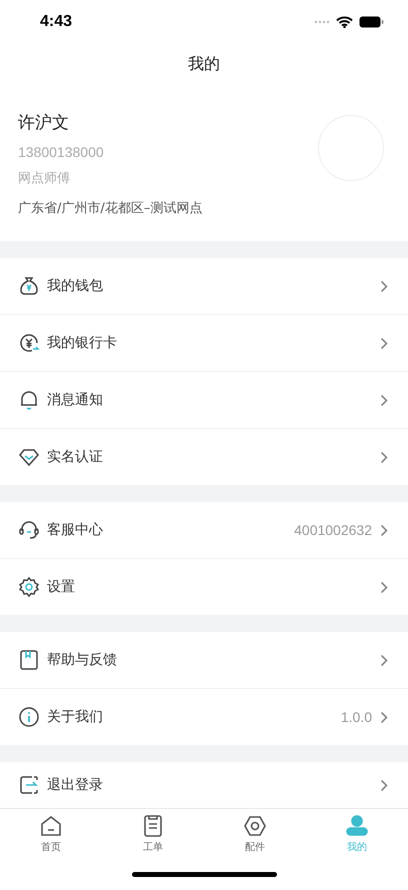 The width and height of the screenshot is (408, 890). What do you see at coordinates (357, 826) in the screenshot?
I see `person-icon` at bounding box center [357, 826].